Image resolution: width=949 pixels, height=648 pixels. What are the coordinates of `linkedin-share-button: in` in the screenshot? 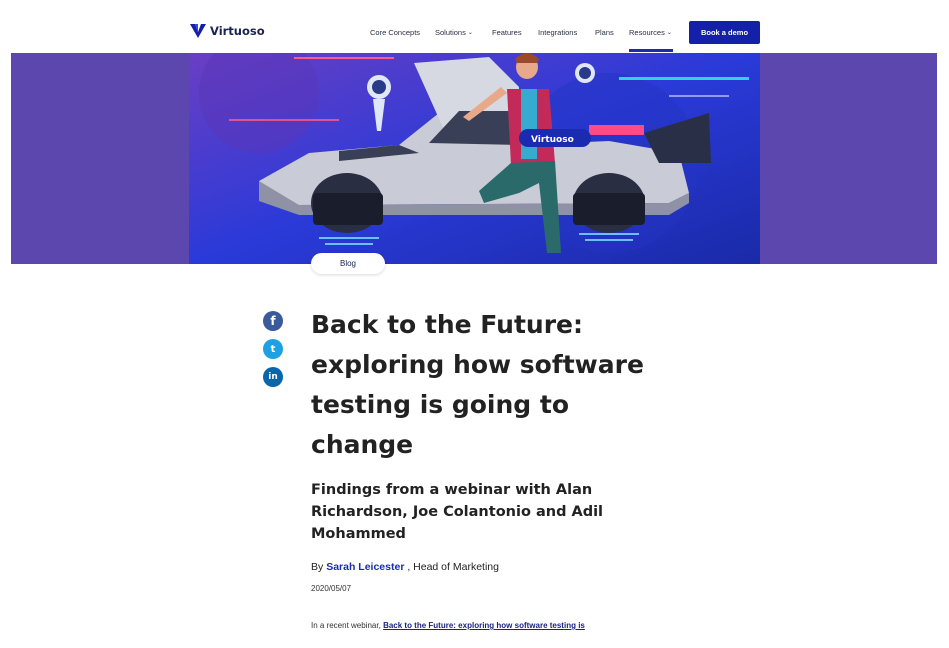 It's located at (273, 377).